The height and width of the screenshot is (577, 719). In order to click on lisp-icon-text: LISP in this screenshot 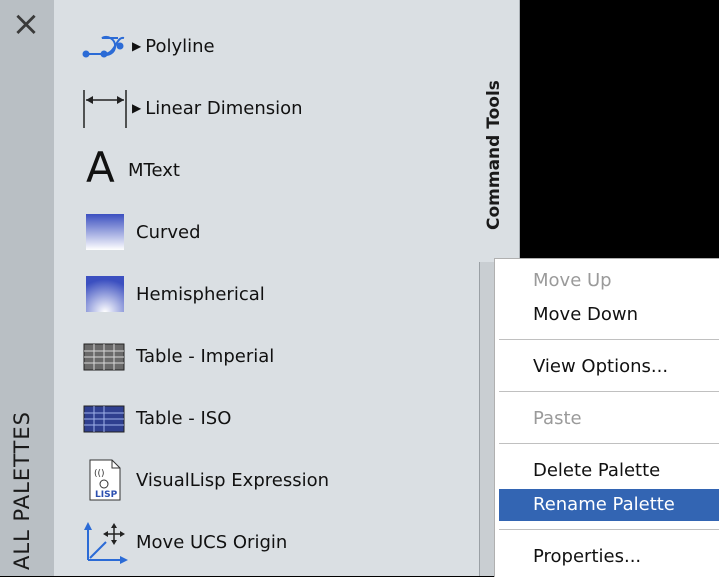, I will do `click(106, 495)`.